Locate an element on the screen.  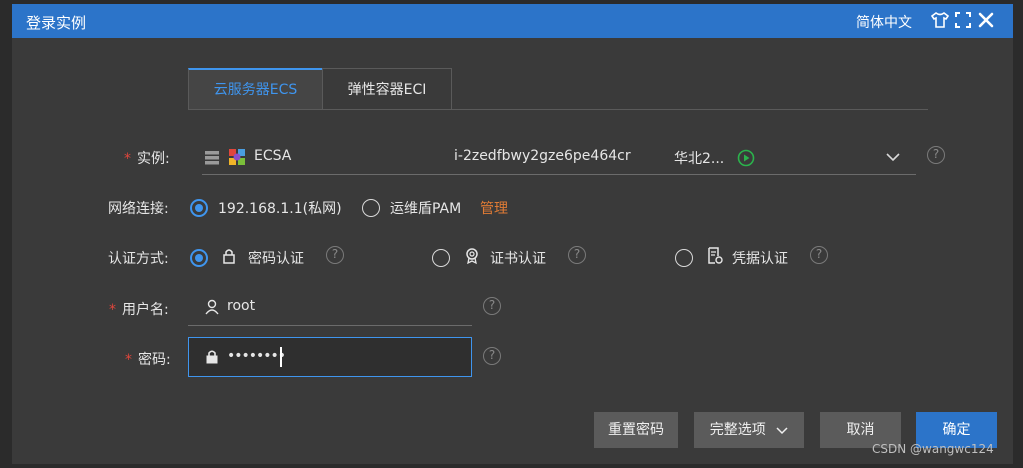
auth-password-radio is located at coordinates (199, 258).